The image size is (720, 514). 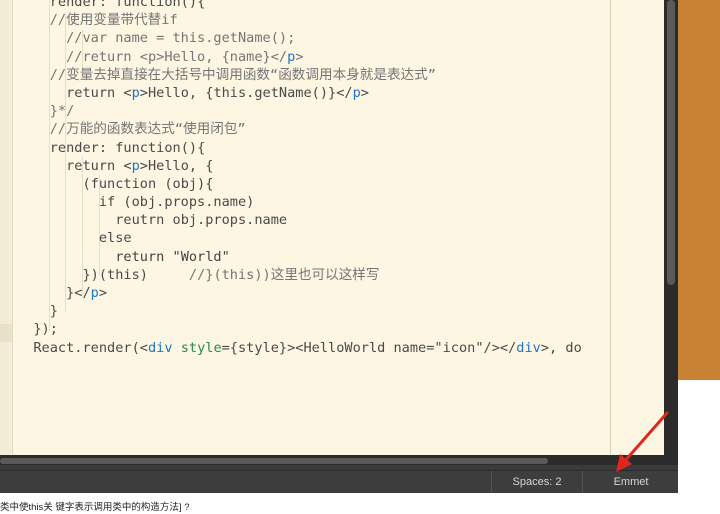 I want to click on code-line: if (obj.props.name), so click(x=313, y=202).